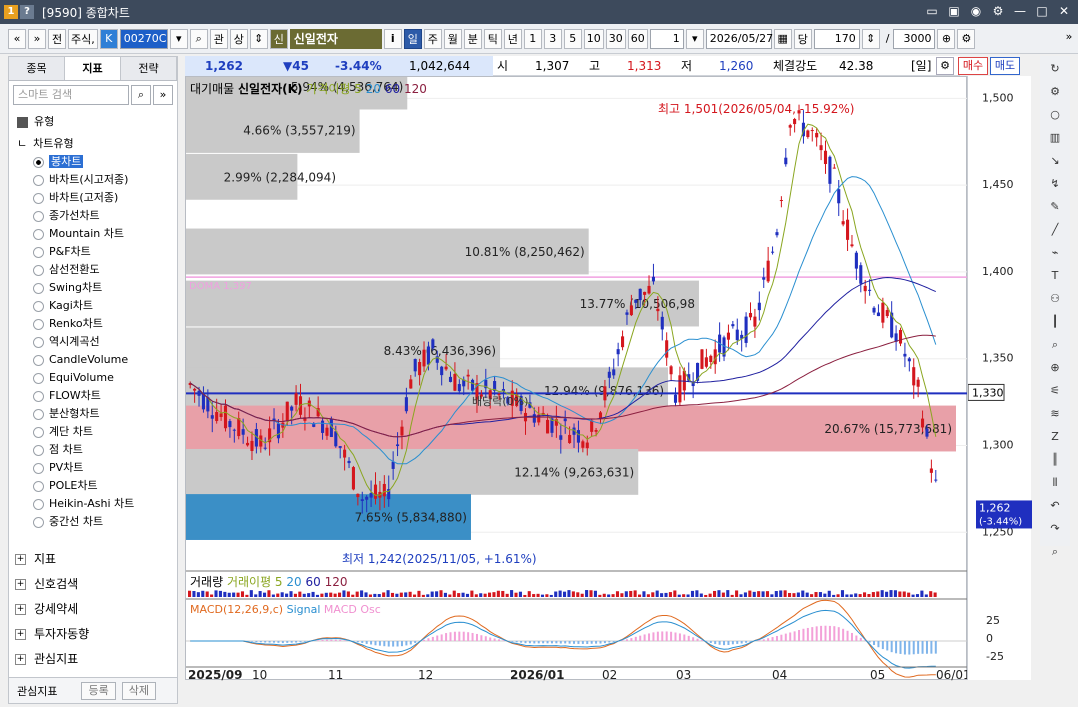  What do you see at coordinates (93, 68) in the screenshot?
I see `tab-indicator: 지표` at bounding box center [93, 68].